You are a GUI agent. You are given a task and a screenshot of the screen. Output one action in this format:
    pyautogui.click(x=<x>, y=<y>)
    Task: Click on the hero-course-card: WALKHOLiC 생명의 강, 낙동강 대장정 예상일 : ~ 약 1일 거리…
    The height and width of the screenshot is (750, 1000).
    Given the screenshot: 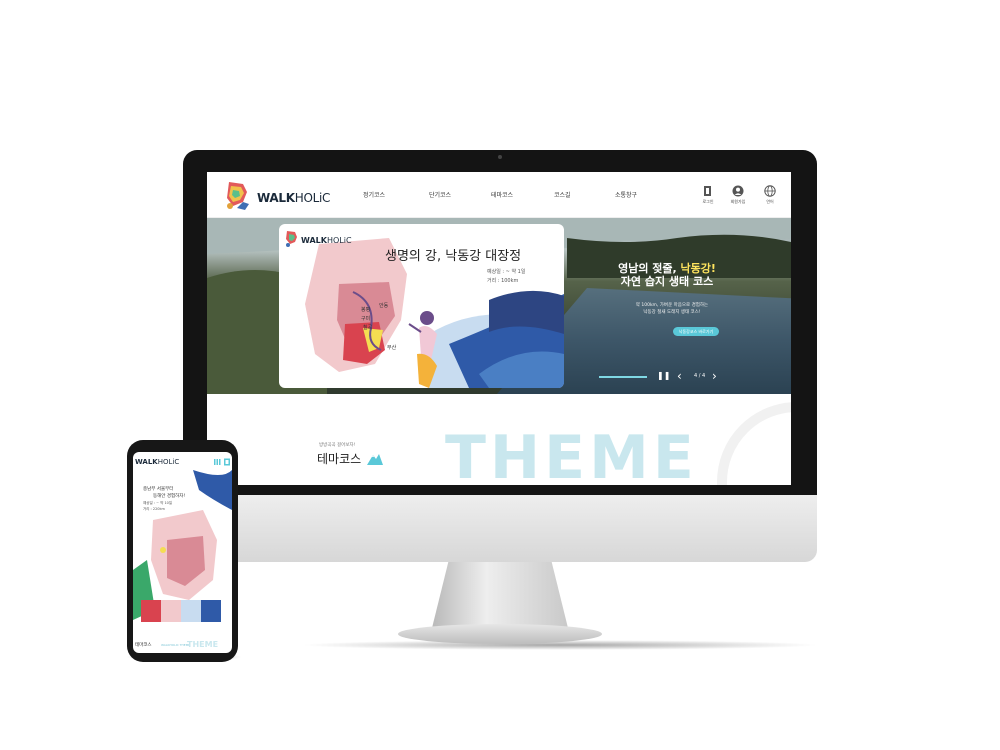 What is the action you would take?
    pyautogui.click(x=421, y=306)
    